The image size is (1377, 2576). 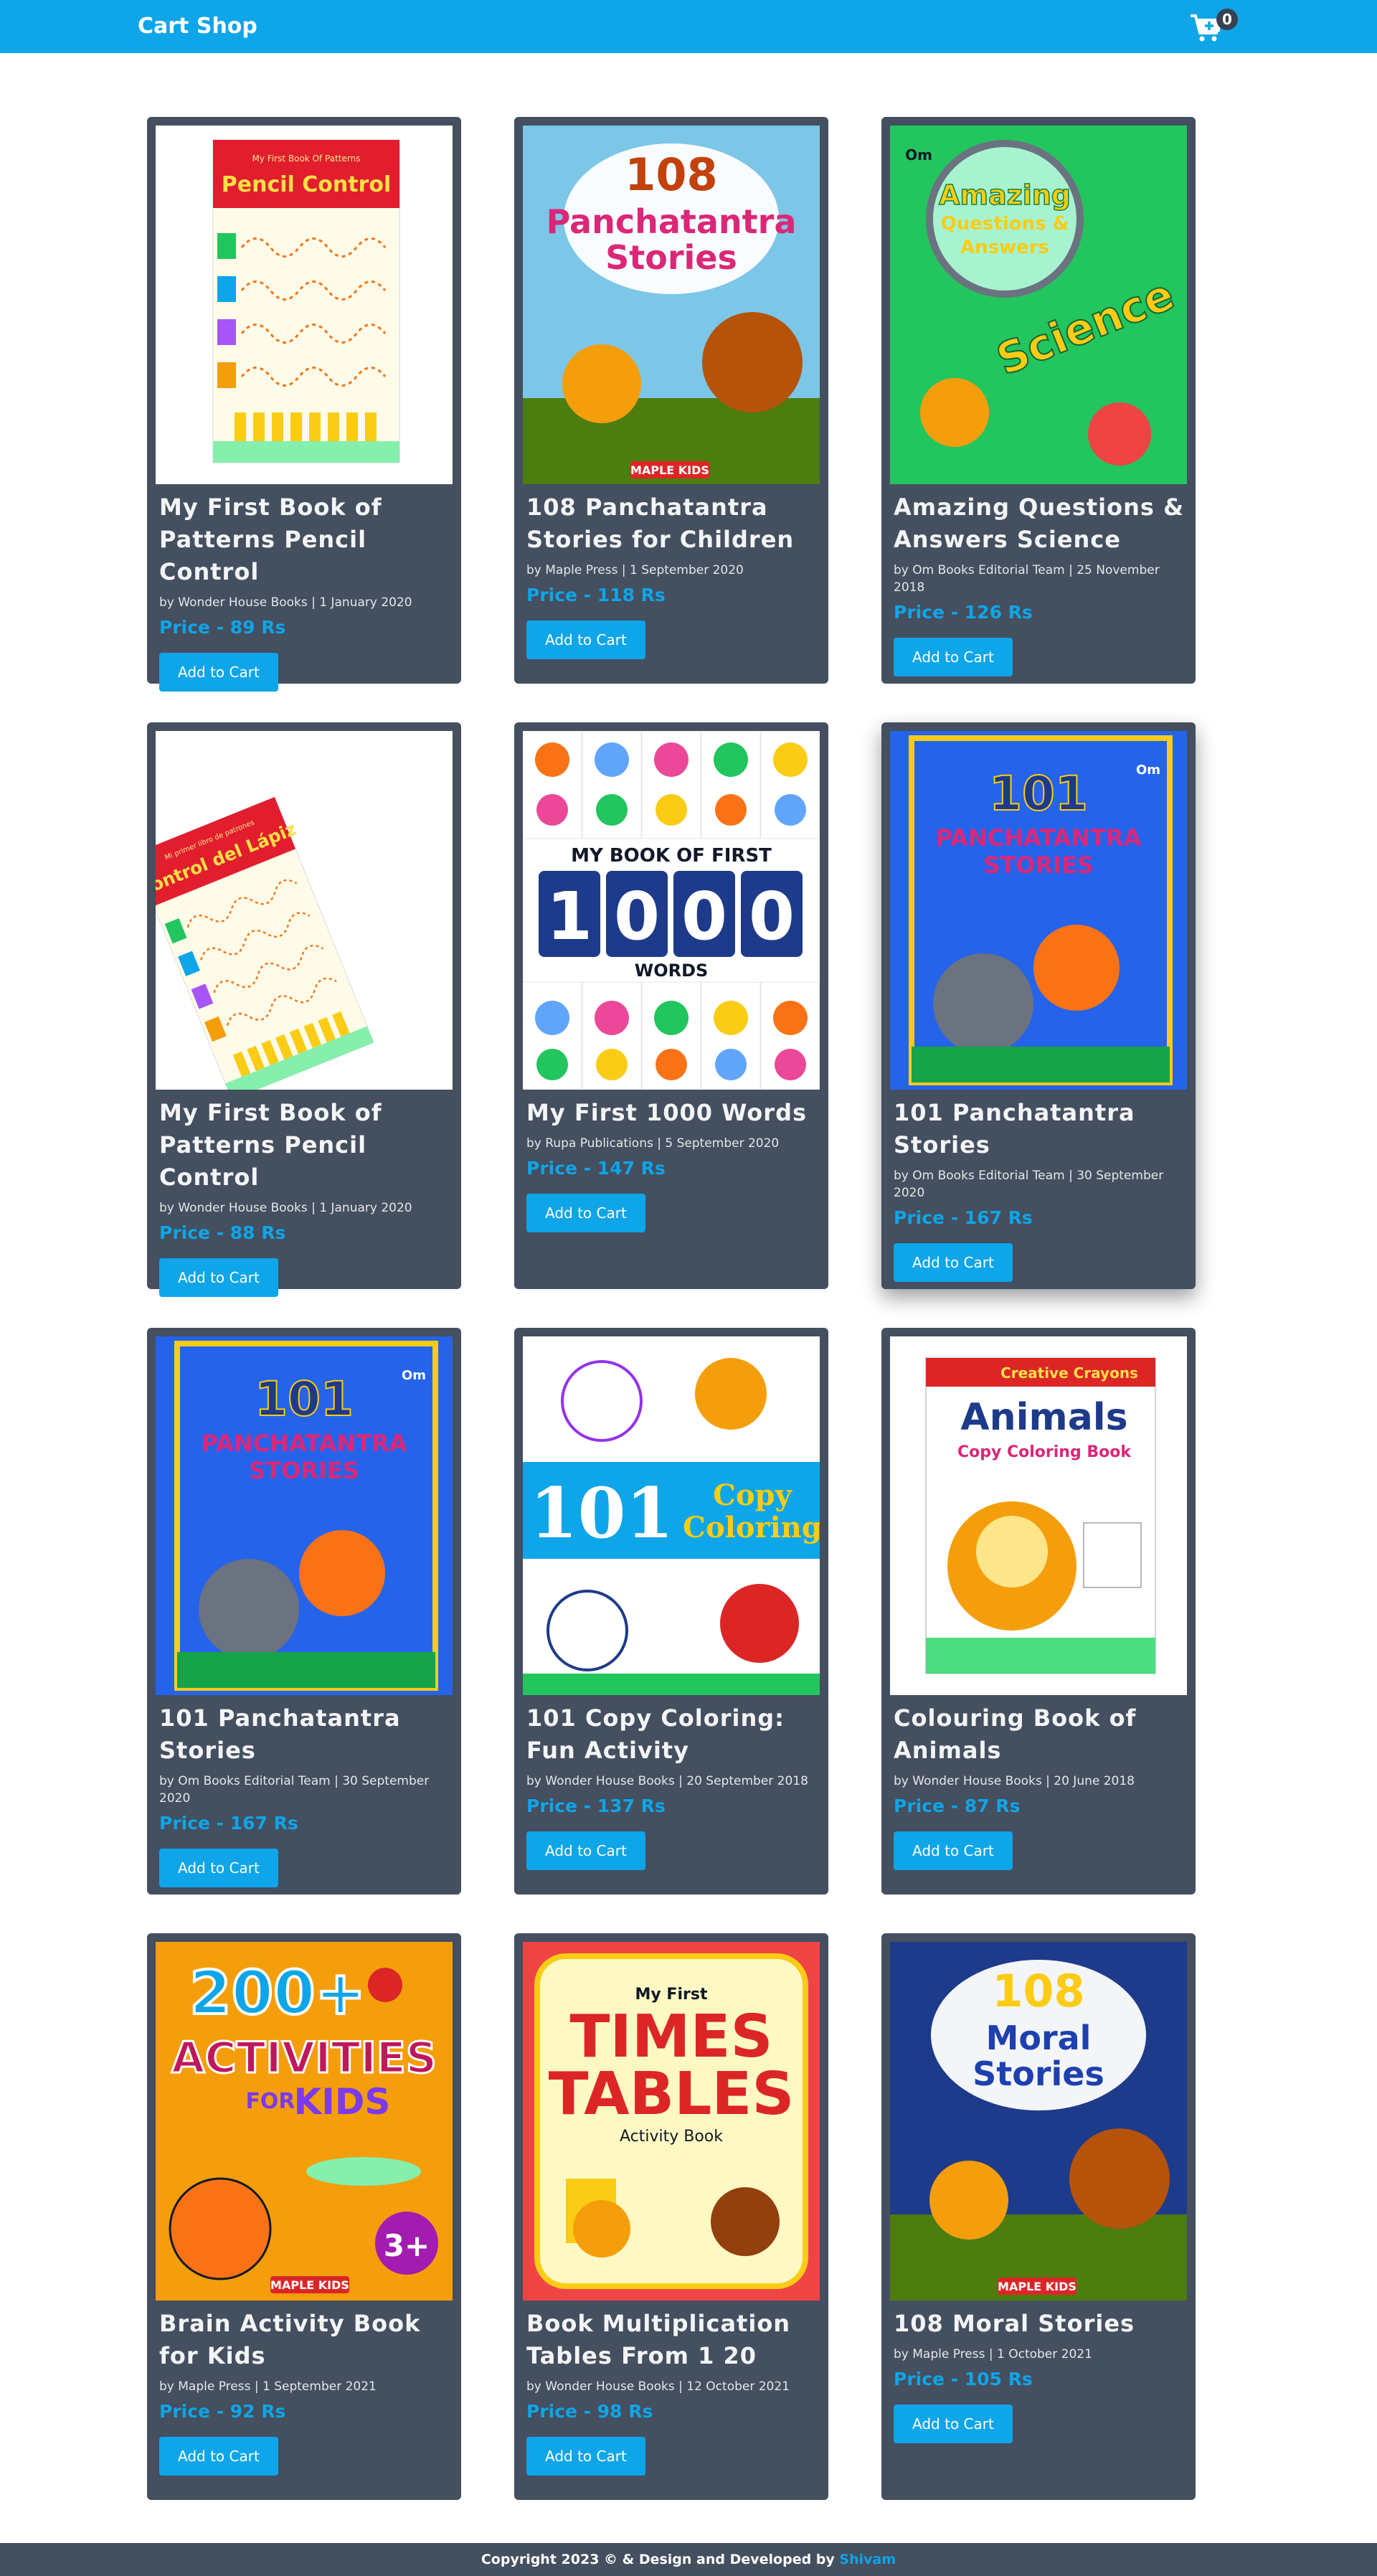 What do you see at coordinates (688, 26) in the screenshot?
I see `navbar: Cart Shop 0` at bounding box center [688, 26].